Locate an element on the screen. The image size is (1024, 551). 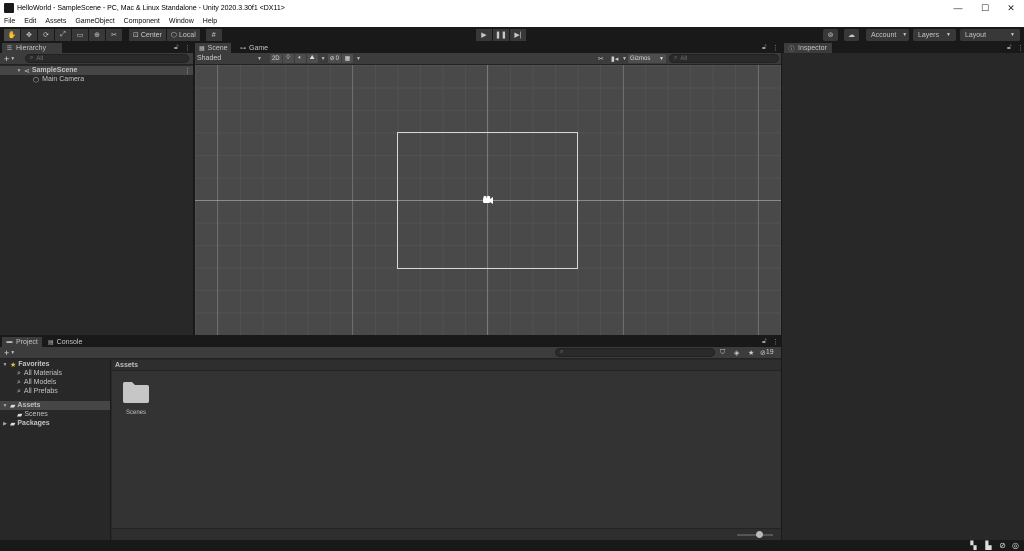
camera-gizmo-icon is located at coordinates (488, 200).